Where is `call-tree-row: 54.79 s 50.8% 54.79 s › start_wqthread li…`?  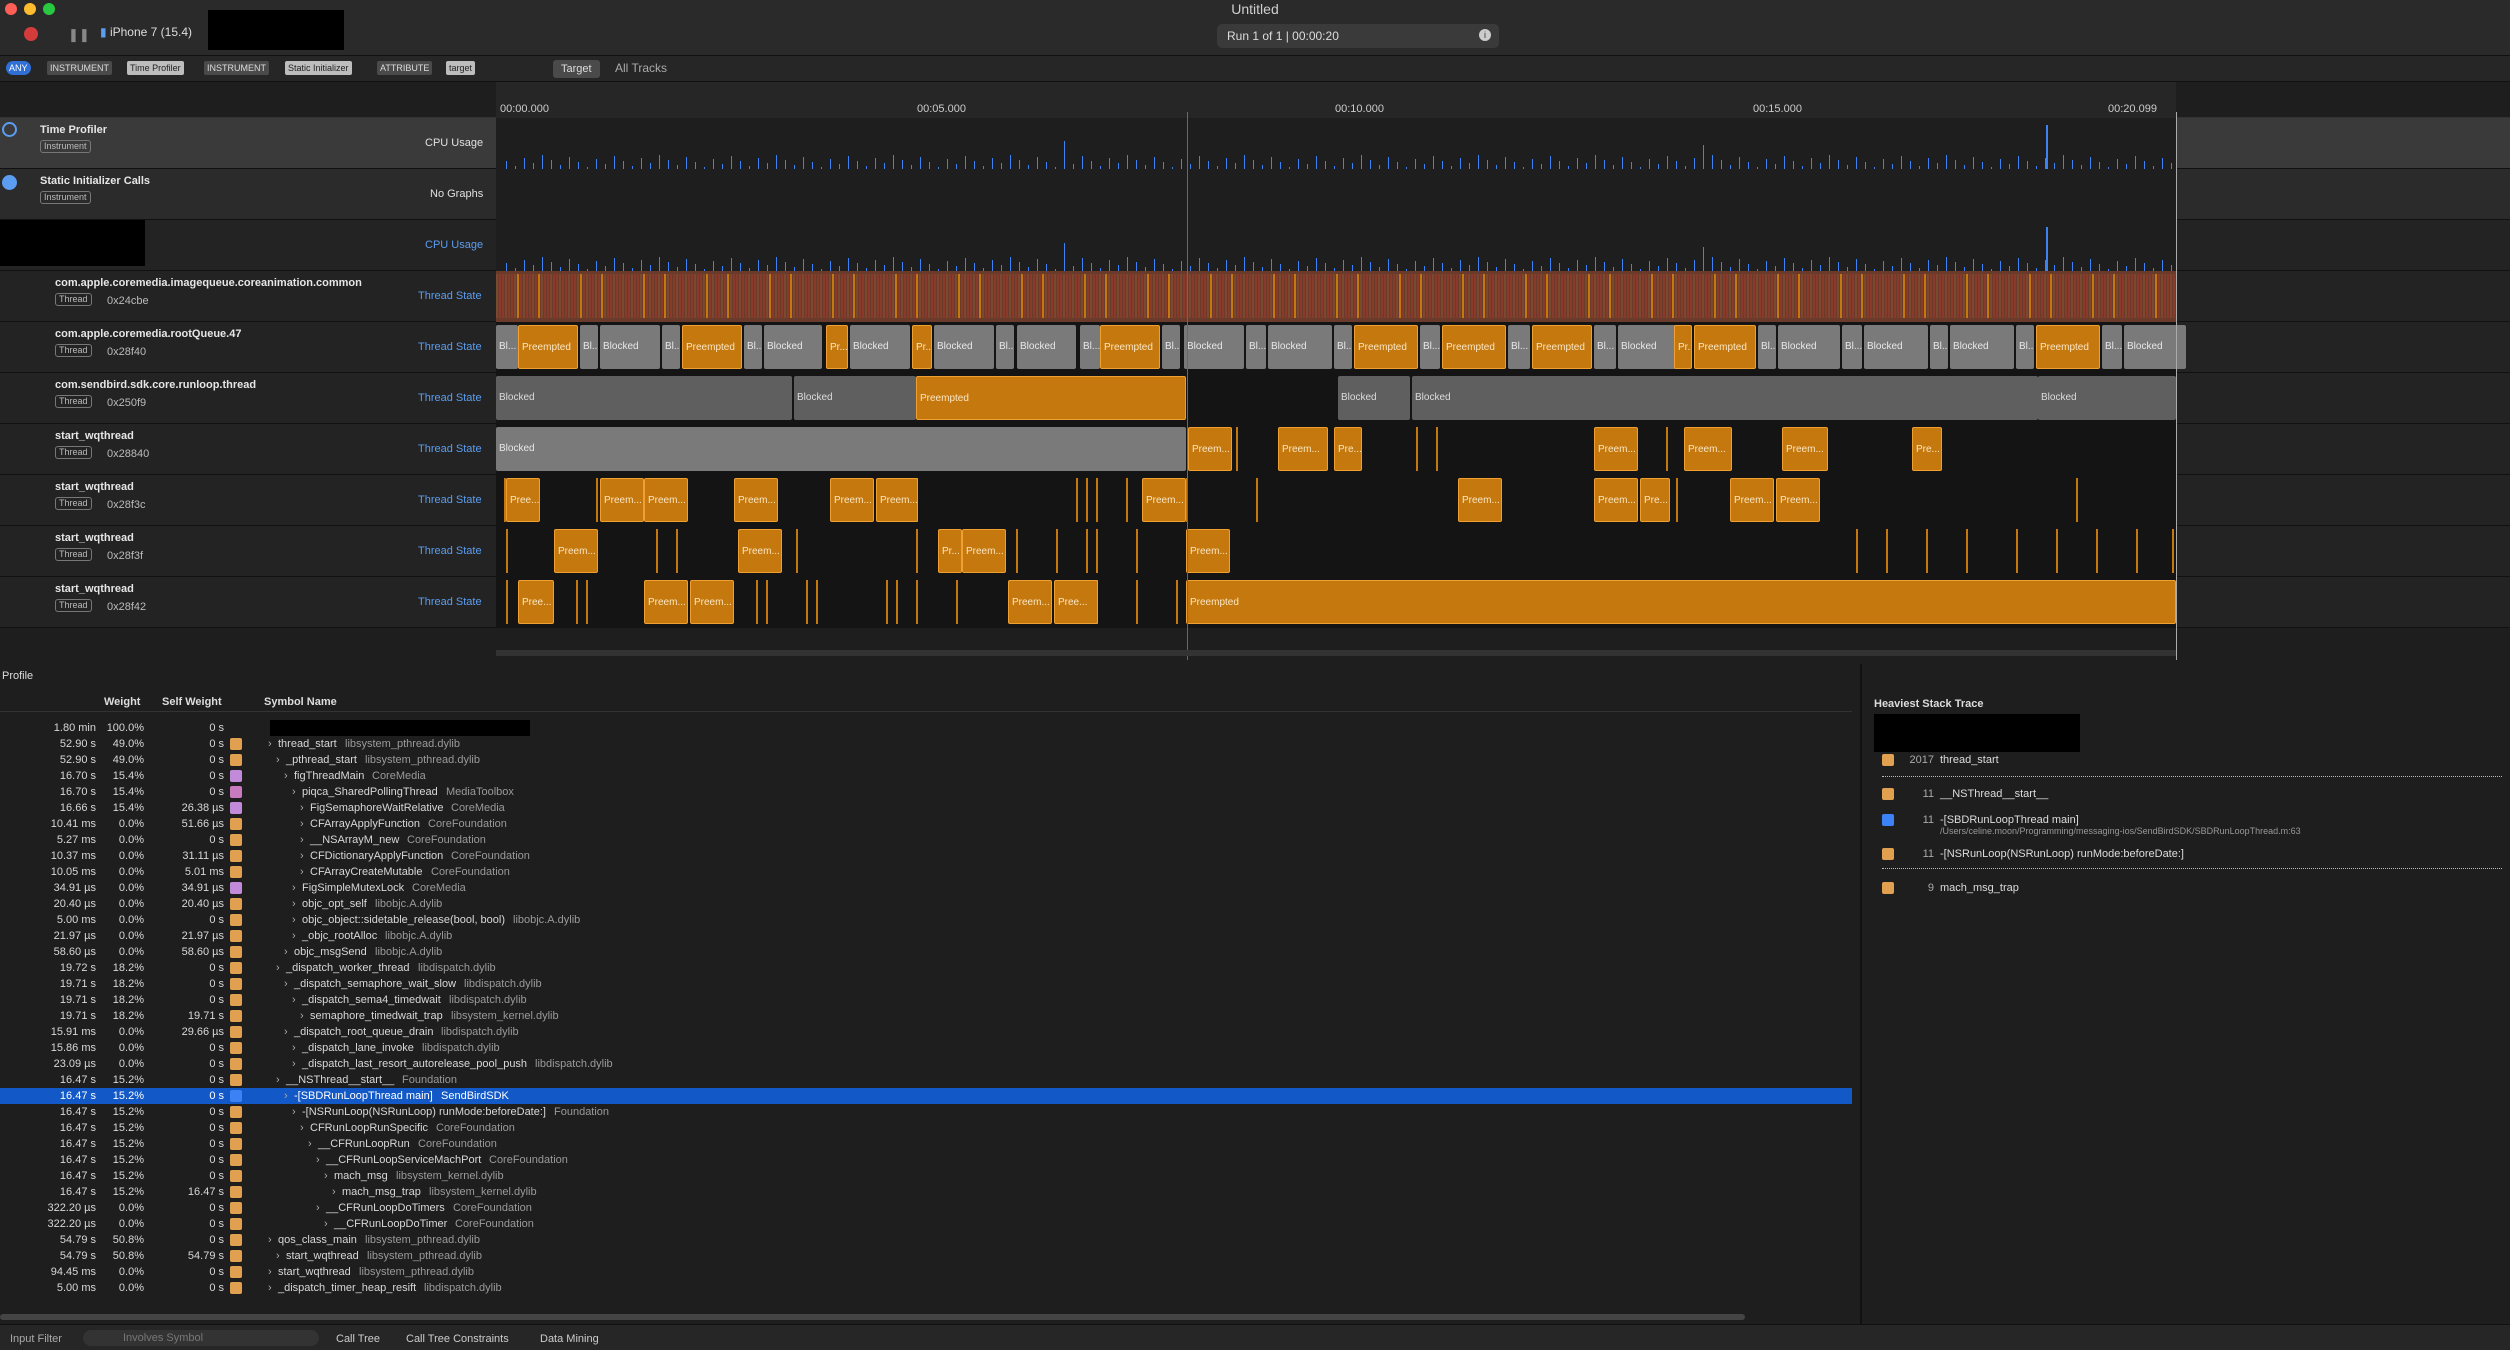
call-tree-row: 54.79 s 50.8% 54.79 s › start_wqthread li… is located at coordinates (926, 1256).